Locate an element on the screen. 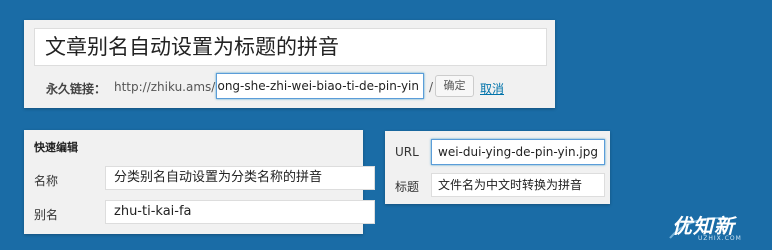 The image size is (772, 250). permalink-slug-input: zi-dong-she-zhi-wei-biao-ti-de-pin-yin is located at coordinates (320, 86).